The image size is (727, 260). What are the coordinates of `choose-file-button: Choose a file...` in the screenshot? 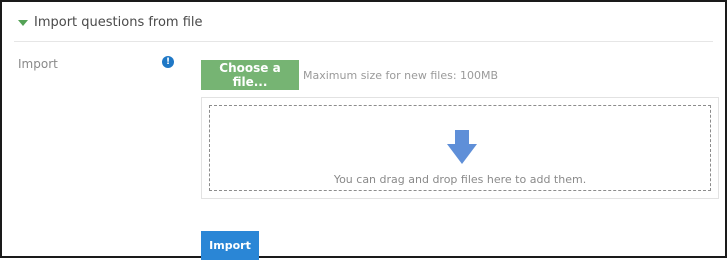 It's located at (250, 75).